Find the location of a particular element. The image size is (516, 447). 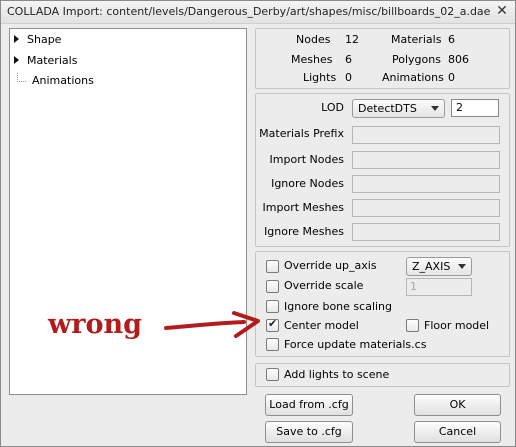

materials-prefix-label: Materials Prefix is located at coordinates (301, 133).